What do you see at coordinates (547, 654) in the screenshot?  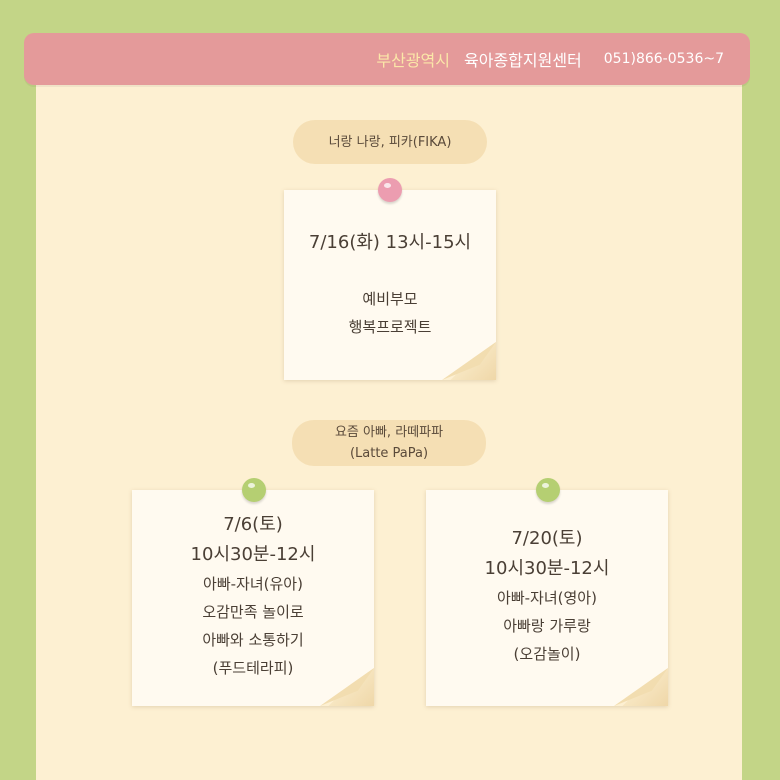 I see `session2-line-3: (오감놀이)` at bounding box center [547, 654].